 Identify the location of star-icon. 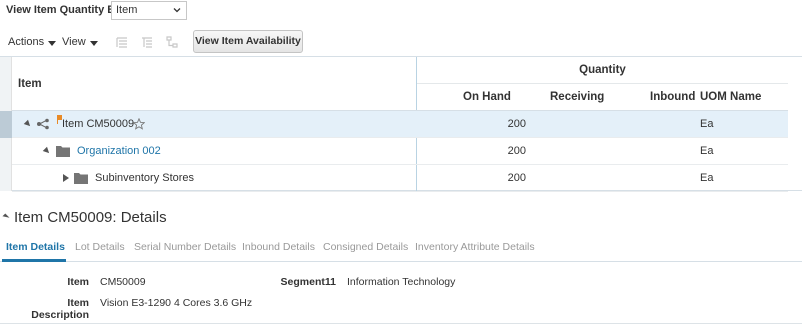
(139, 124).